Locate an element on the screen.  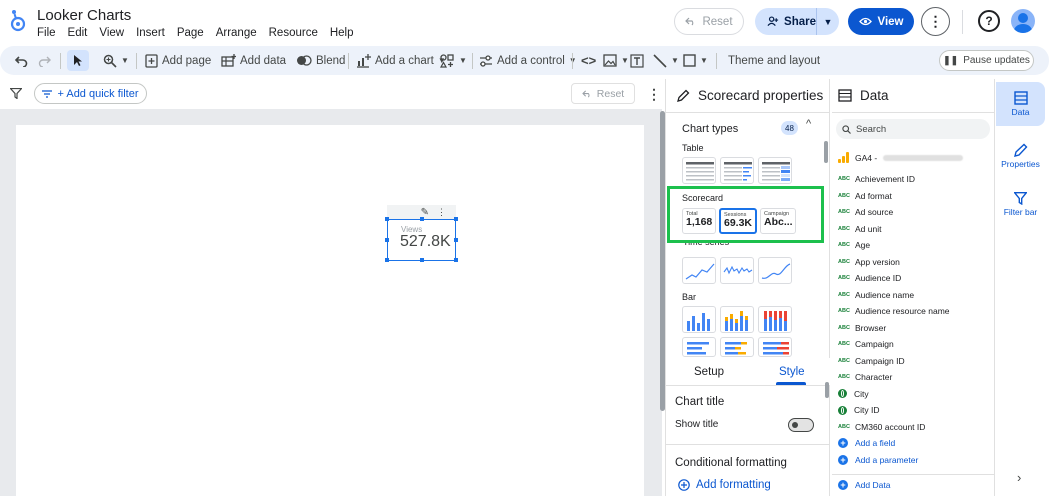
edit-pencil-icon: ✎ is located at coordinates (425, 212).